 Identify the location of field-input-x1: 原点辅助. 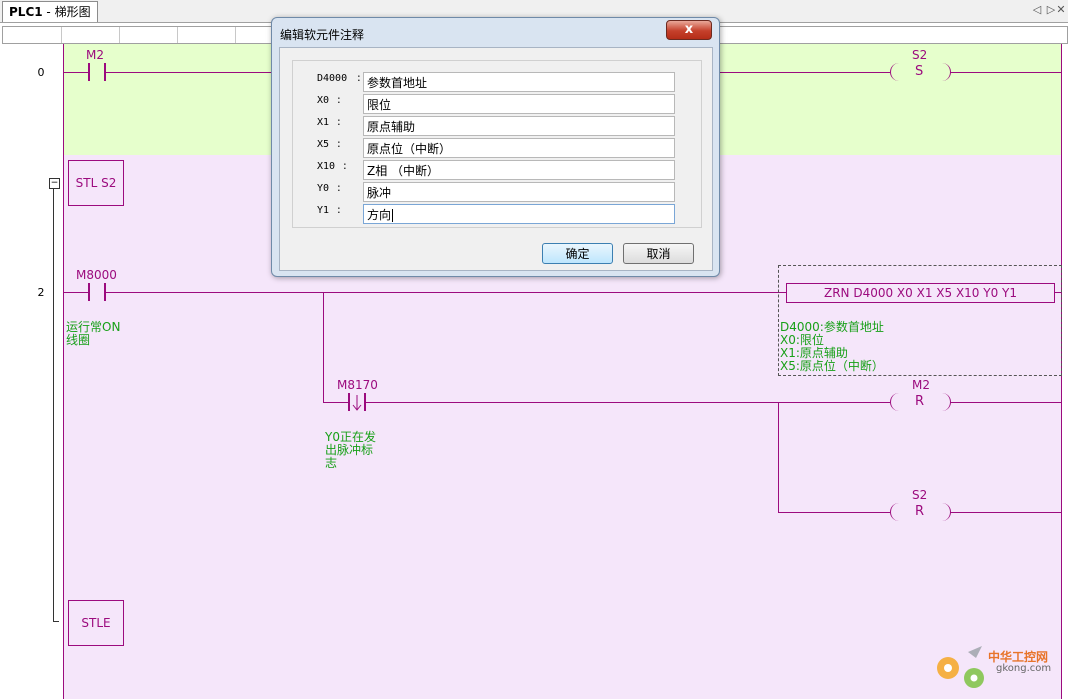
(519, 126).